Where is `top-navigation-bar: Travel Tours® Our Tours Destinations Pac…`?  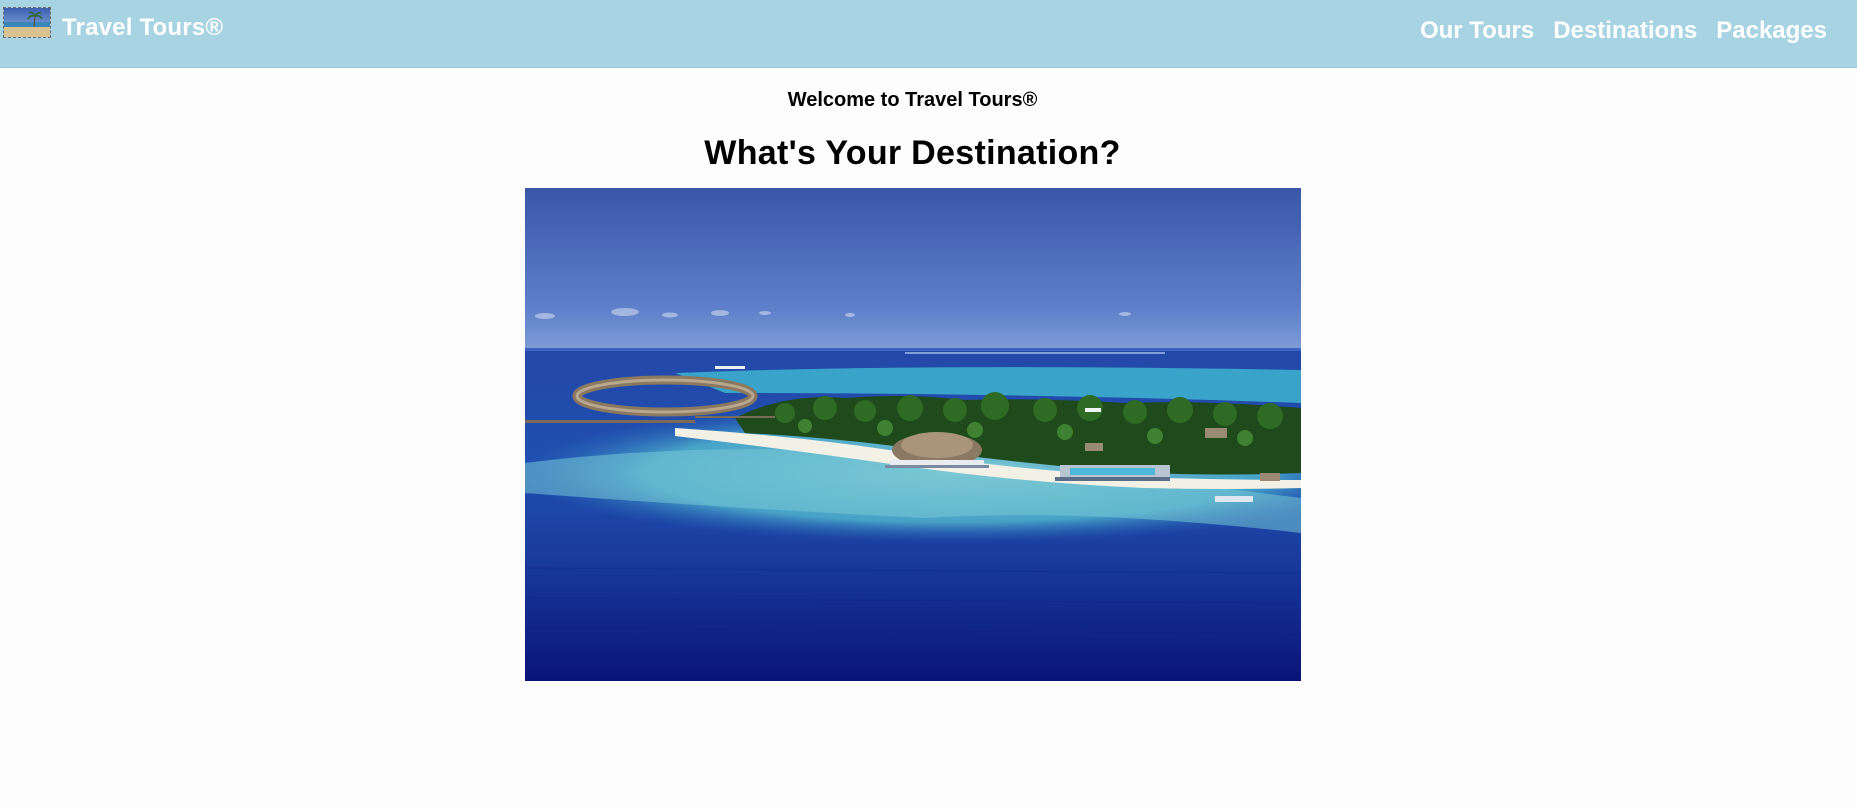
top-navigation-bar: Travel Tours® Our Tours Destinations Pac… is located at coordinates (928, 34).